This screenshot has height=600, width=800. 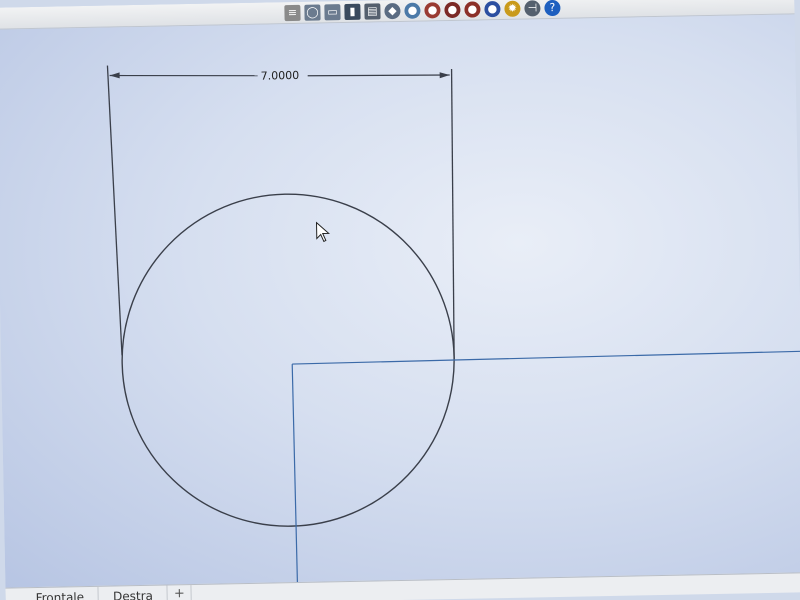 What do you see at coordinates (546, 357) in the screenshot?
I see `horizontal-axis-line` at bounding box center [546, 357].